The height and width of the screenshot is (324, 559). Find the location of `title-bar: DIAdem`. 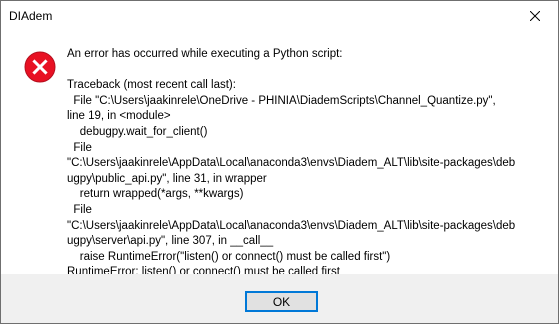

title-bar: DIAdem is located at coordinates (279, 16).